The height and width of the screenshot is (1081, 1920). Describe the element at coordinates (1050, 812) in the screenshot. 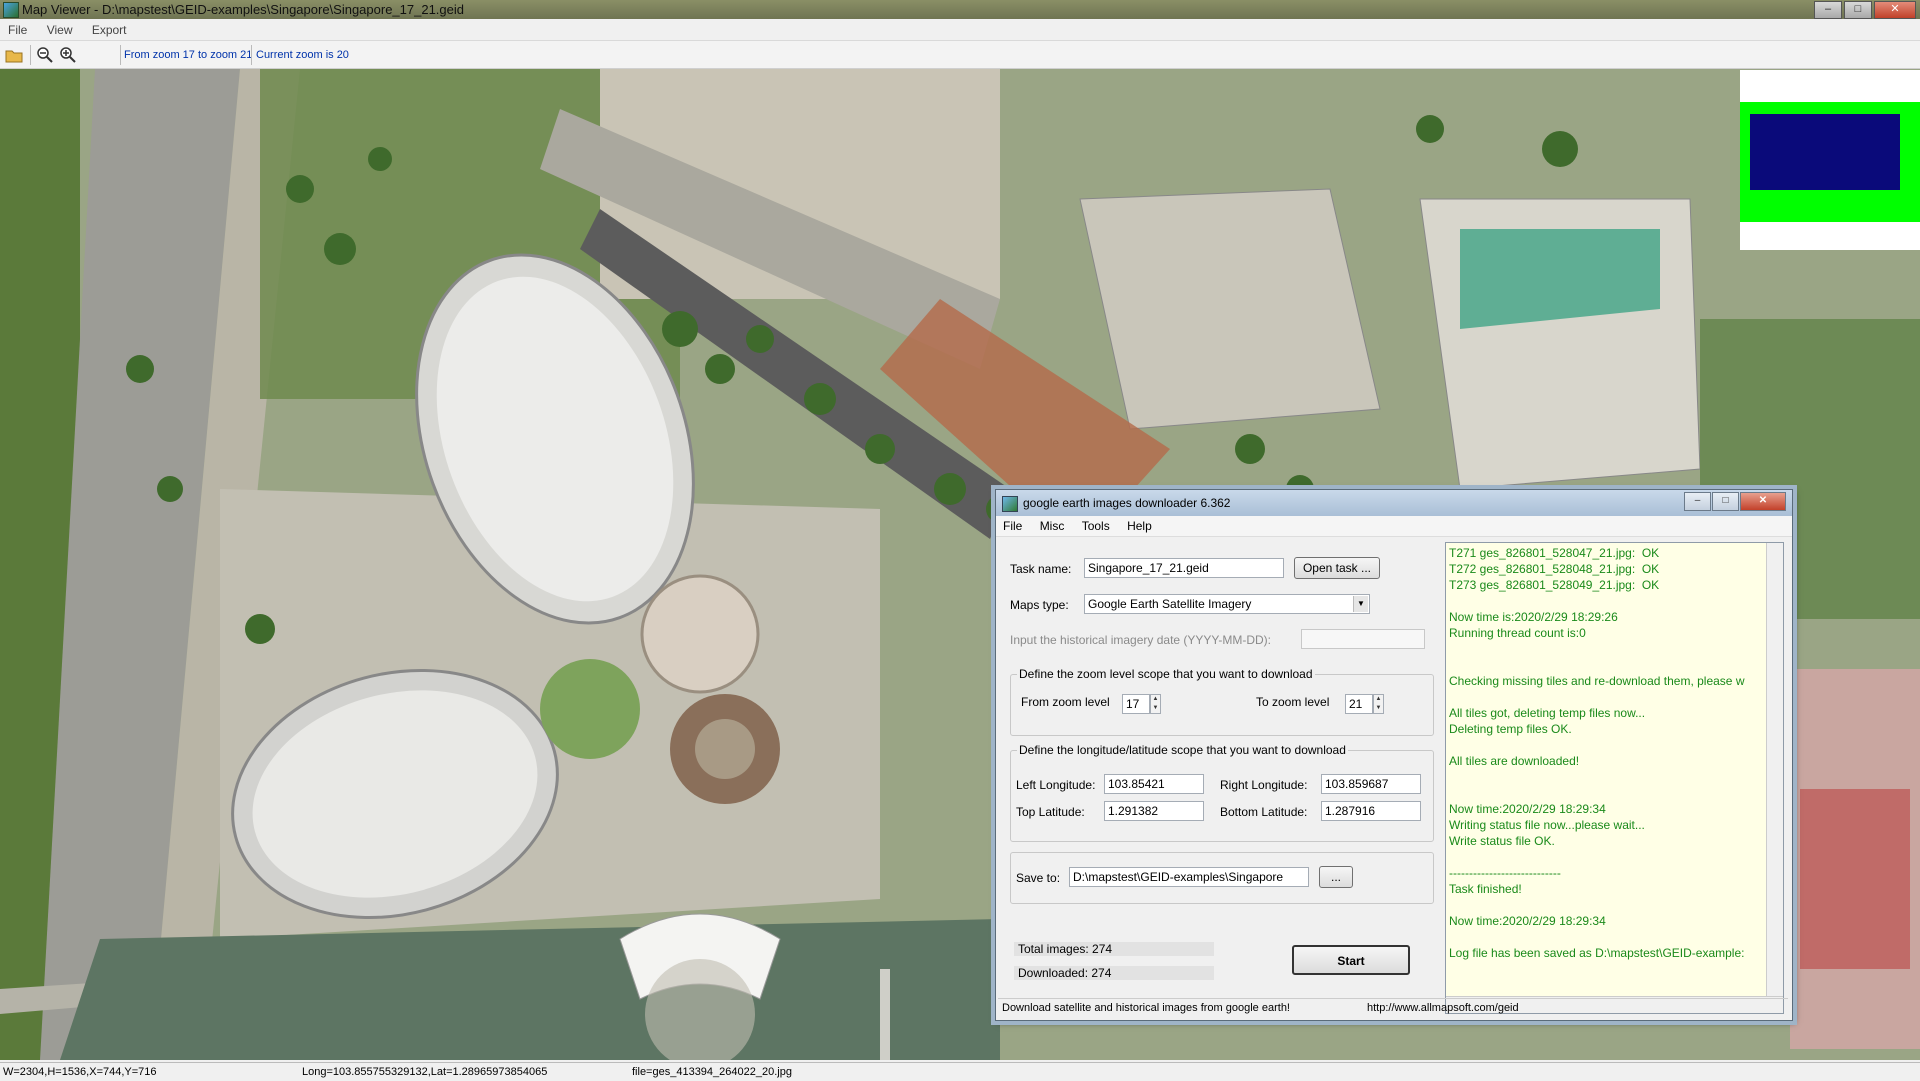

I see `top-latitude-label: Top Latitude:` at that location.